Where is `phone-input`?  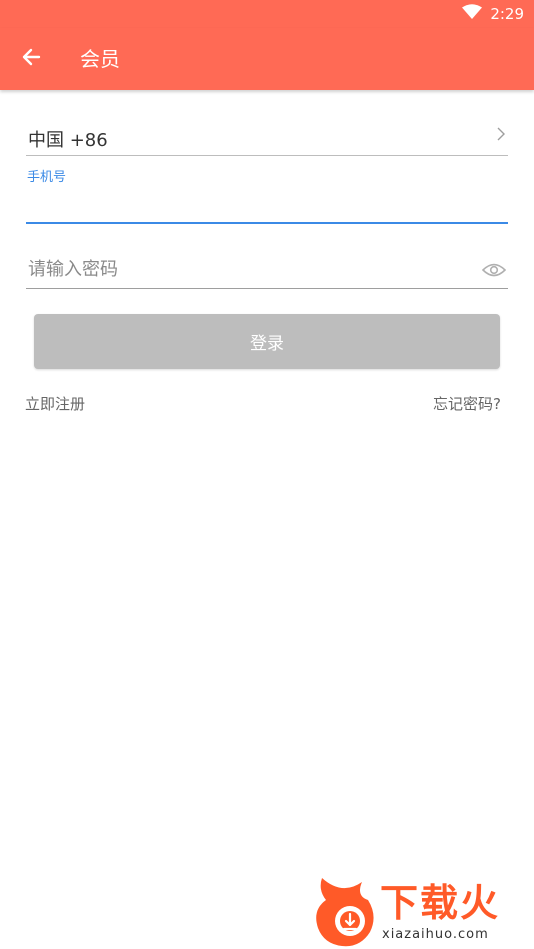 phone-input is located at coordinates (267, 206).